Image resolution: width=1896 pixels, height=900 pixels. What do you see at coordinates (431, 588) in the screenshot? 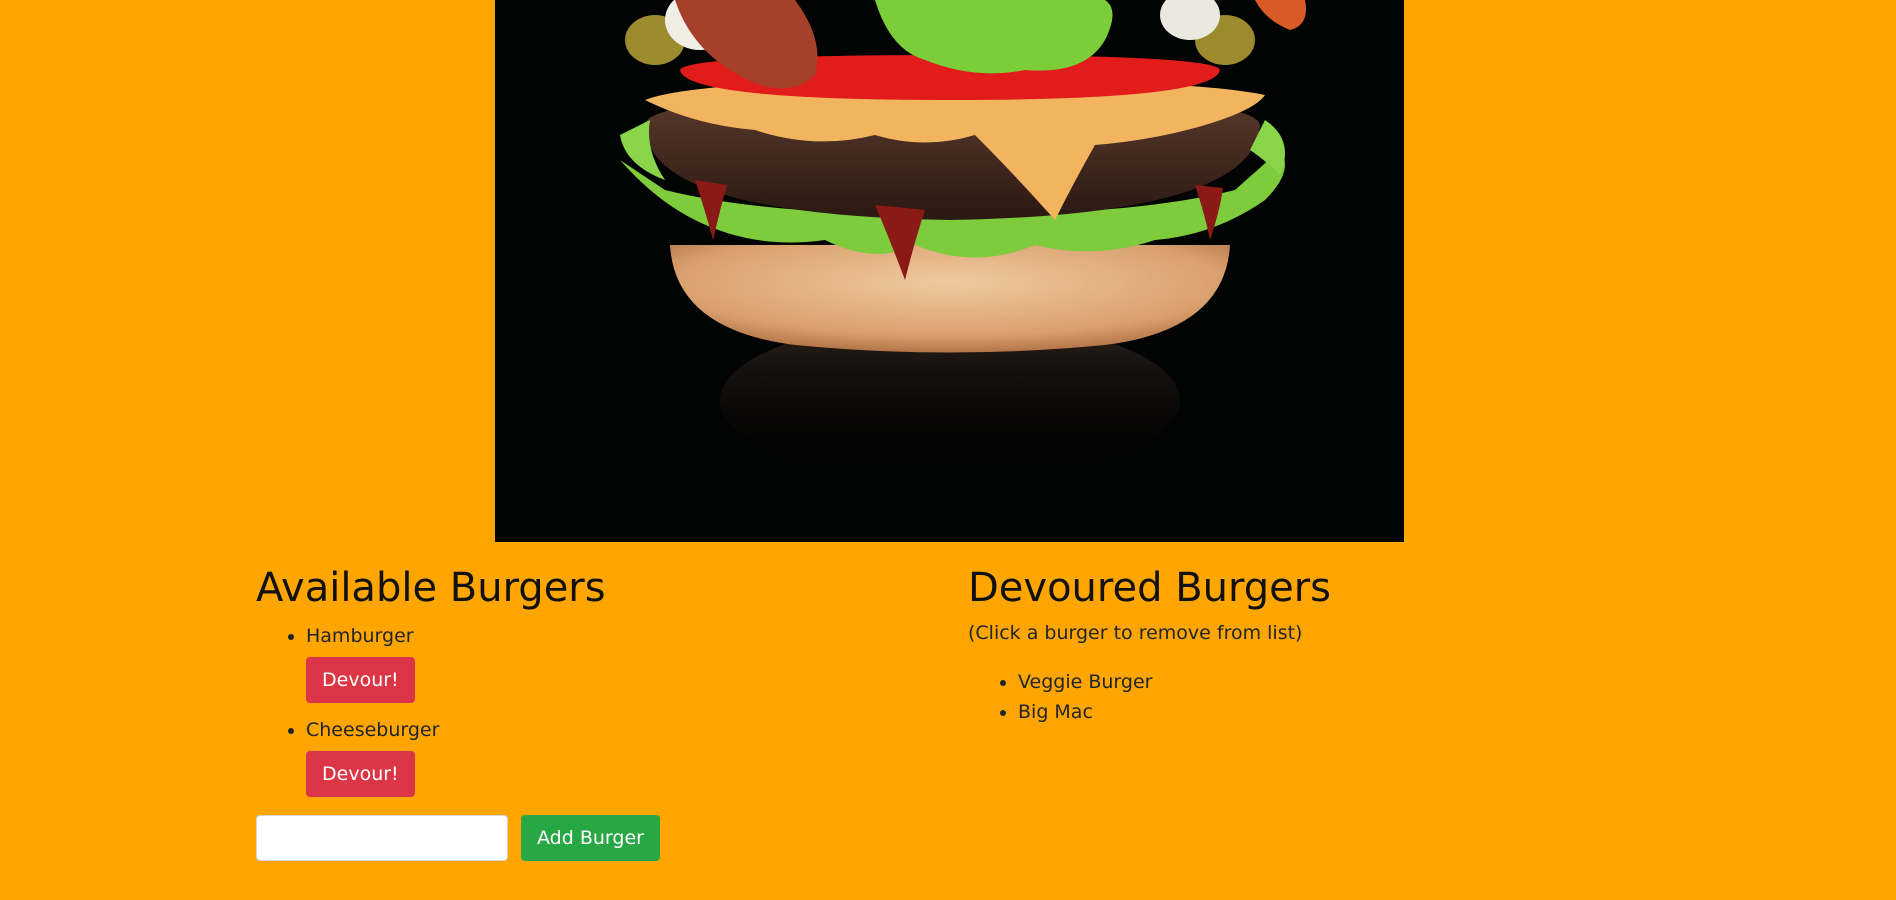
I see `available-burgers-heading: Available Burgers` at bounding box center [431, 588].